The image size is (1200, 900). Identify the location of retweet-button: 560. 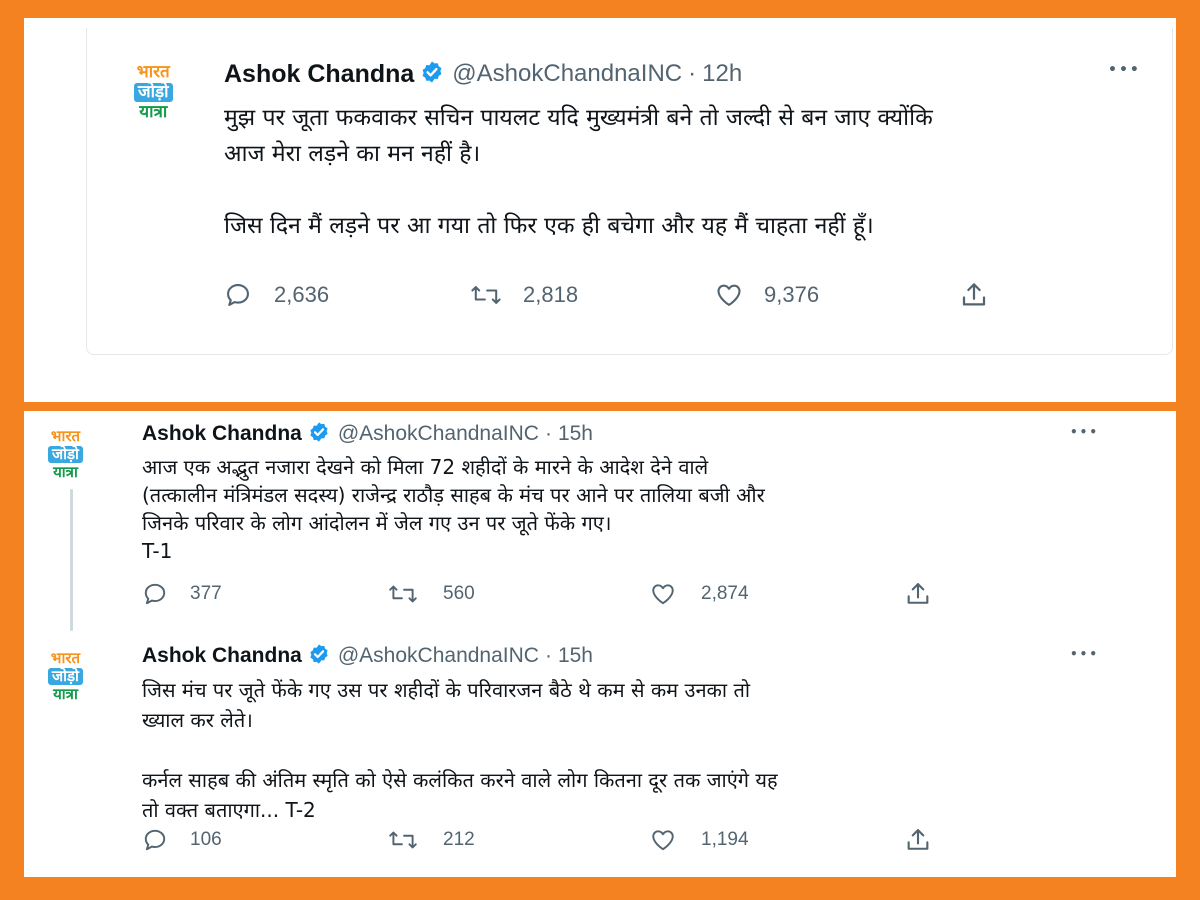
(518, 594).